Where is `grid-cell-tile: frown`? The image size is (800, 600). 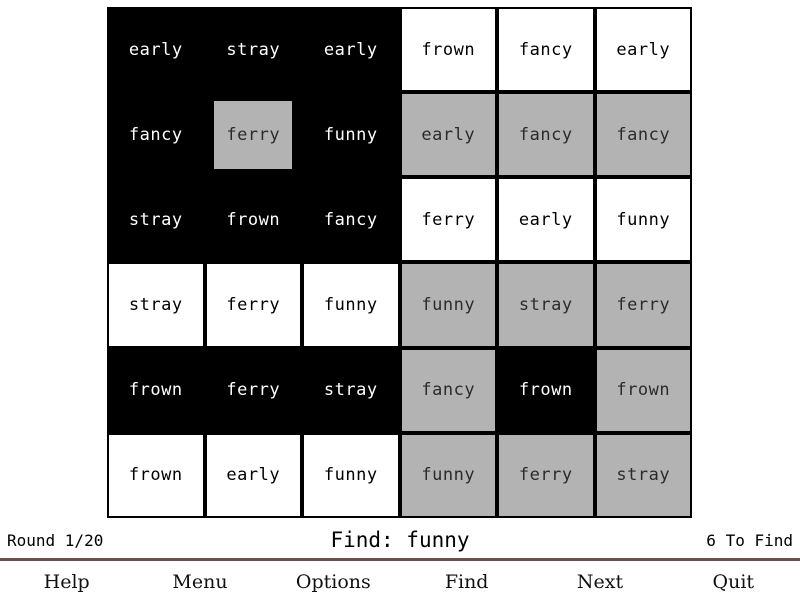 grid-cell-tile: frown is located at coordinates (546, 390).